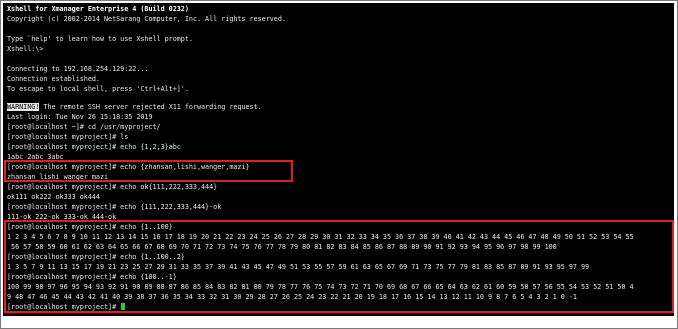  Describe the element at coordinates (68, 137) in the screenshot. I see `terminal-line: [root@localhost myproject]# ls` at that location.